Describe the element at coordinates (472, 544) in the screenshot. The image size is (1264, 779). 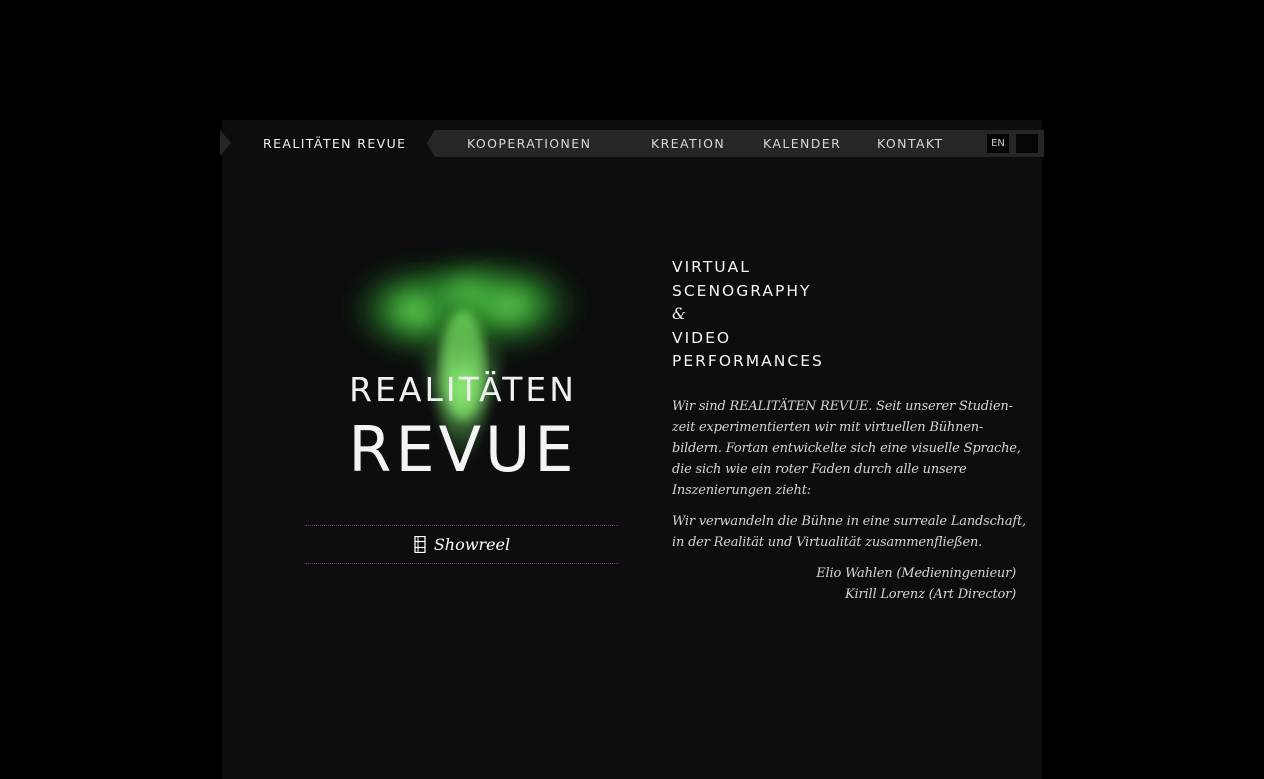
I see `showreel-label: Showreel` at that location.